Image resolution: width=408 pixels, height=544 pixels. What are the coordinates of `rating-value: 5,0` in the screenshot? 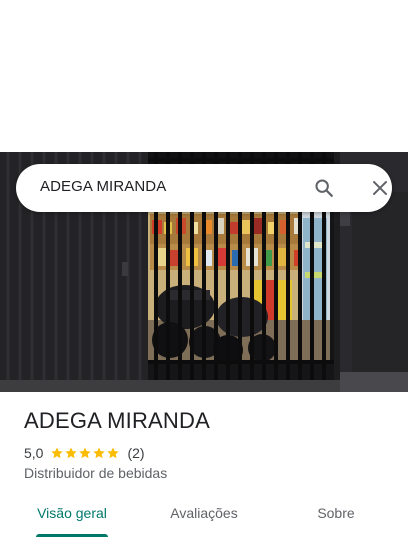 It's located at (34, 453).